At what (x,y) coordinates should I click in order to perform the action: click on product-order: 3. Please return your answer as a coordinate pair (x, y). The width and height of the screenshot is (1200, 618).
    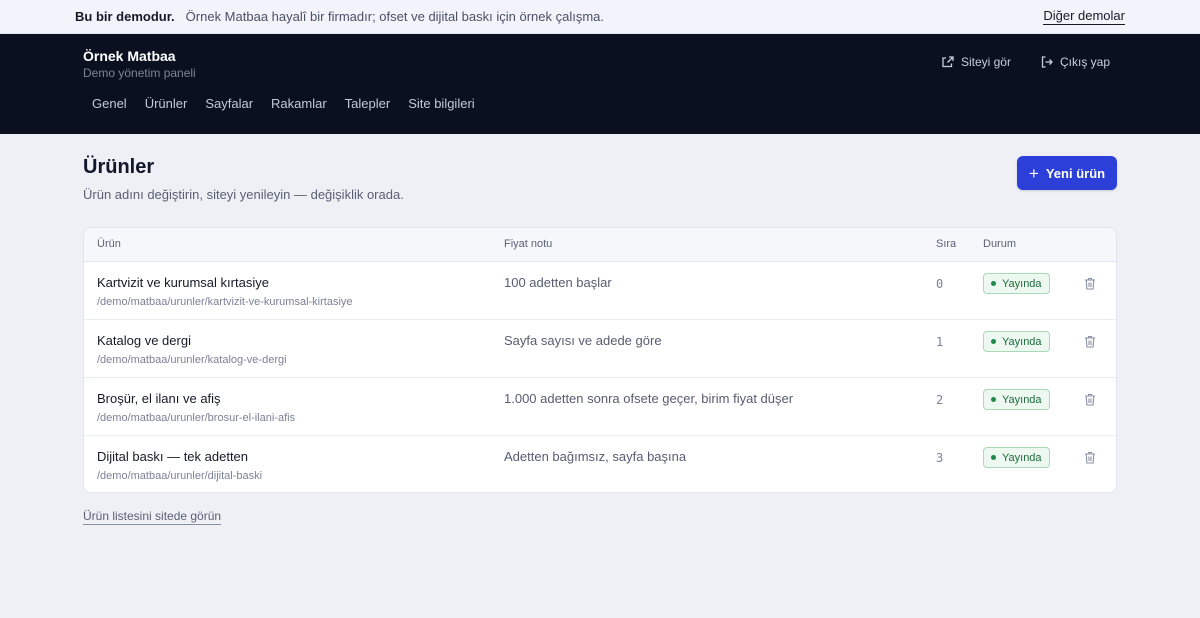
    Looking at the image, I should click on (940, 458).